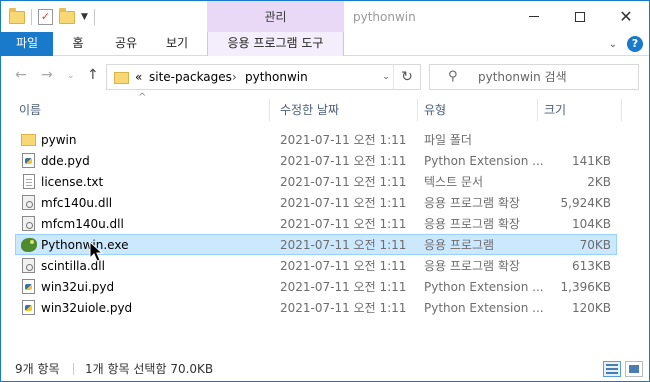 The height and width of the screenshot is (382, 650). What do you see at coordinates (275, 44) in the screenshot?
I see `tab-application-tools: 응용 프로그램 도구` at bounding box center [275, 44].